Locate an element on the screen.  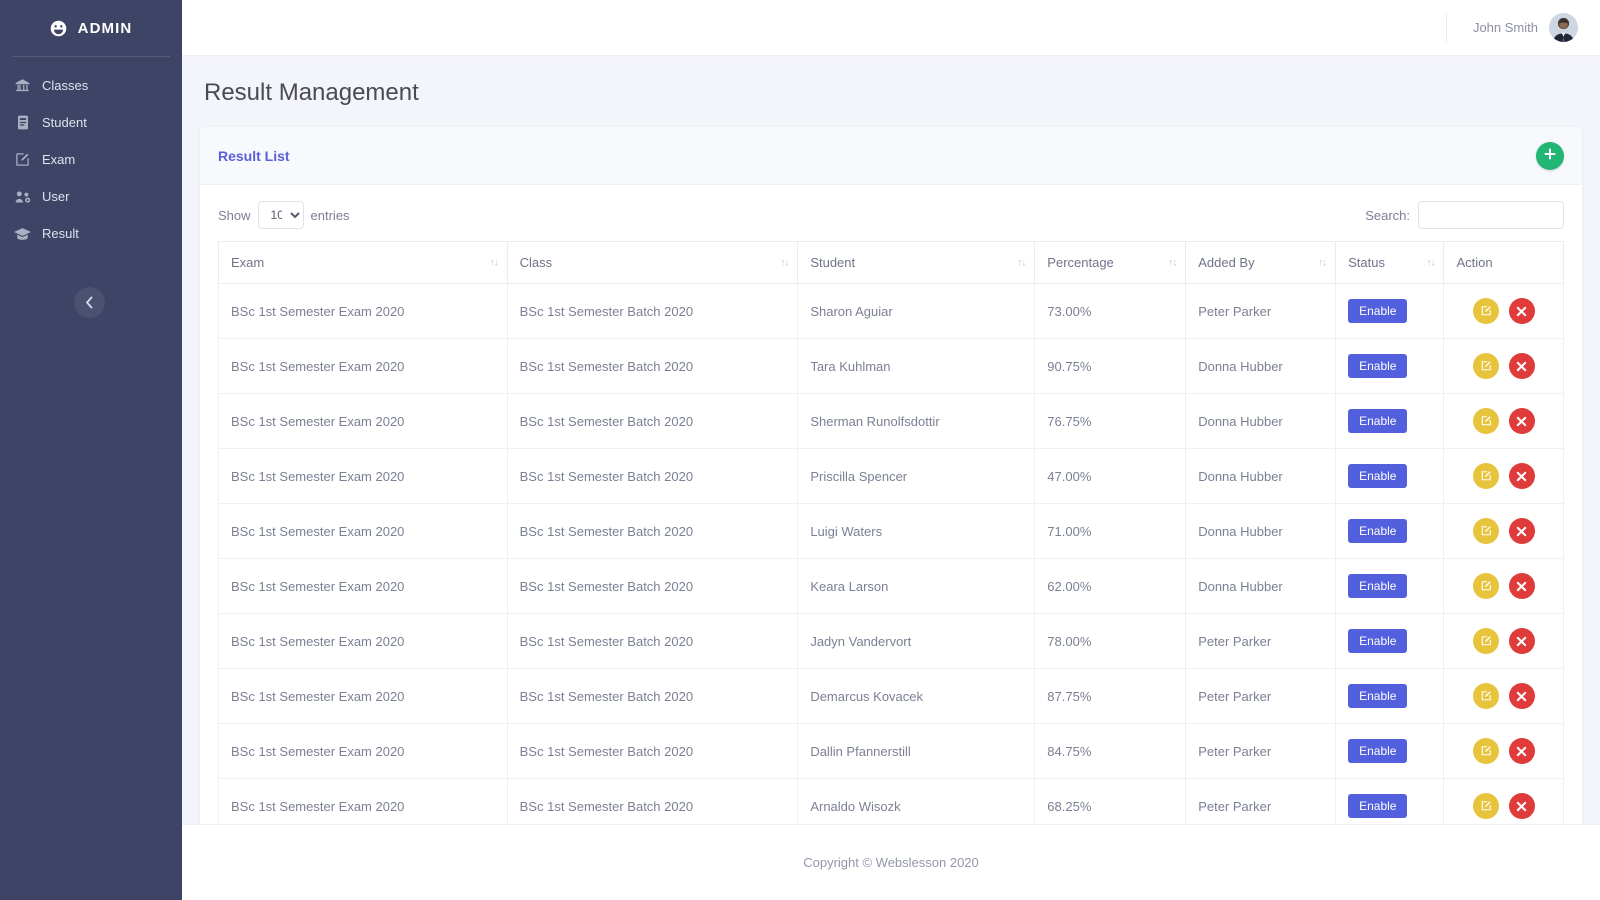
sidebar-item-student: Student is located at coordinates (91, 122).